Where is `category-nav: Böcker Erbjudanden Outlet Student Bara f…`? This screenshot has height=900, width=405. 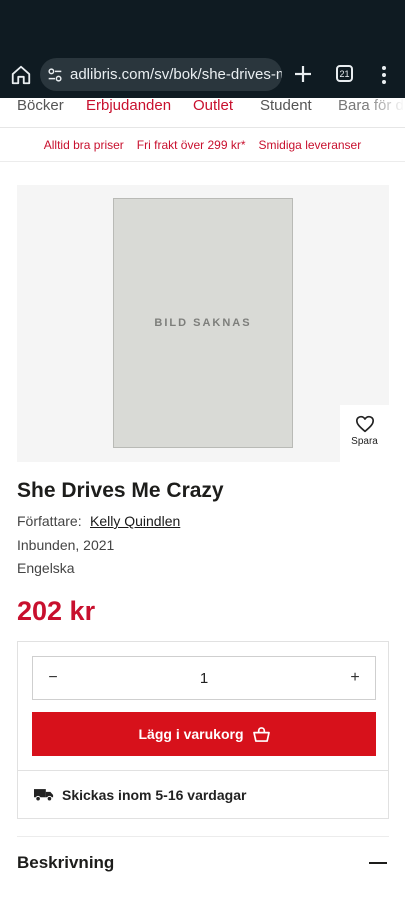 category-nav: Böcker Erbjudanden Outlet Student Bara f… is located at coordinates (202, 113).